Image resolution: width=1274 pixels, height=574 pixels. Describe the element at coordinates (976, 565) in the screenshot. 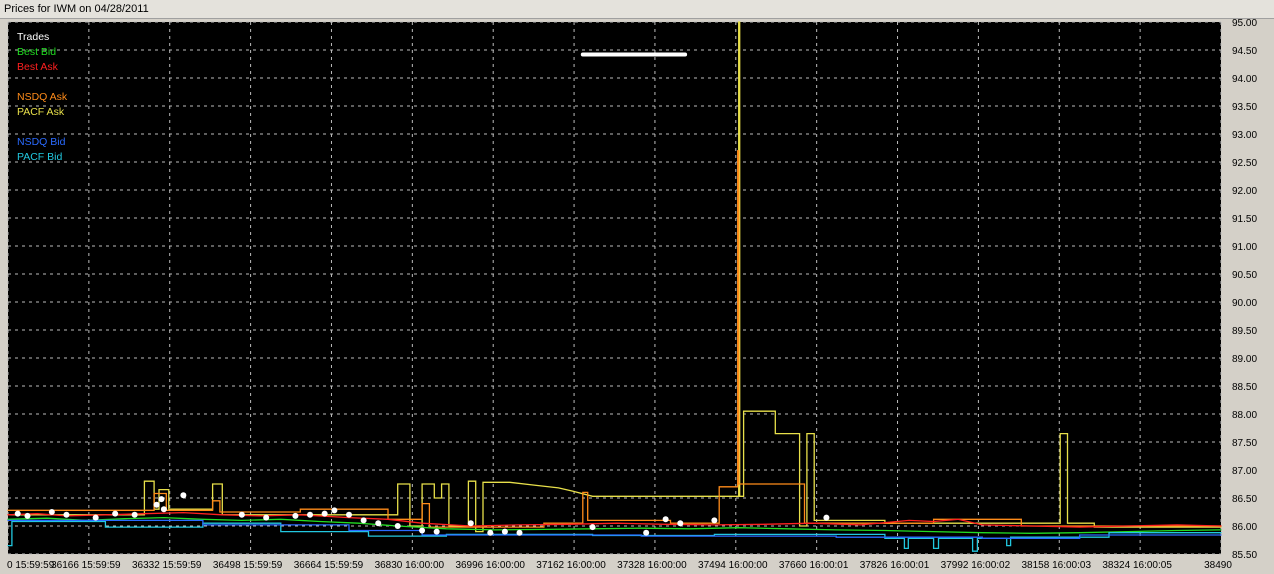

I see `x-tick-label: 37992 16:00:02` at that location.